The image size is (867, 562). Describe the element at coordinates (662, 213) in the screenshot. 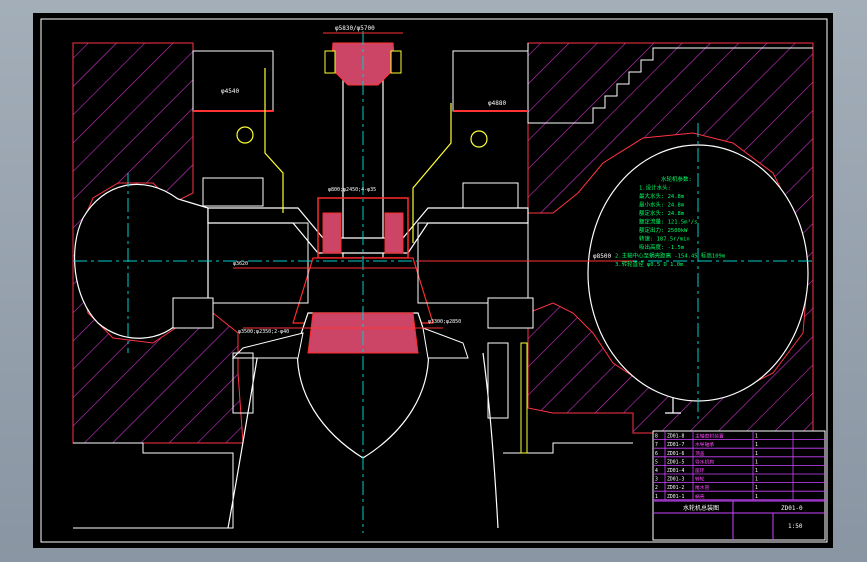

I see `note-line: 额定水头: 24.8m` at that location.